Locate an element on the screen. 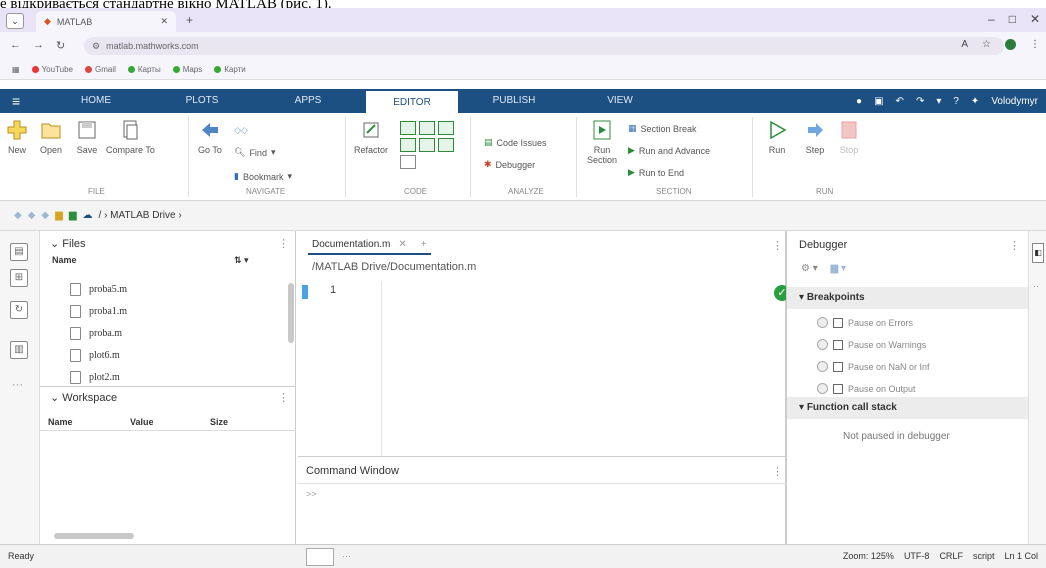 The height and width of the screenshot is (568, 1046). drive-cloud-icon: ☁ is located at coordinates (88, 215).